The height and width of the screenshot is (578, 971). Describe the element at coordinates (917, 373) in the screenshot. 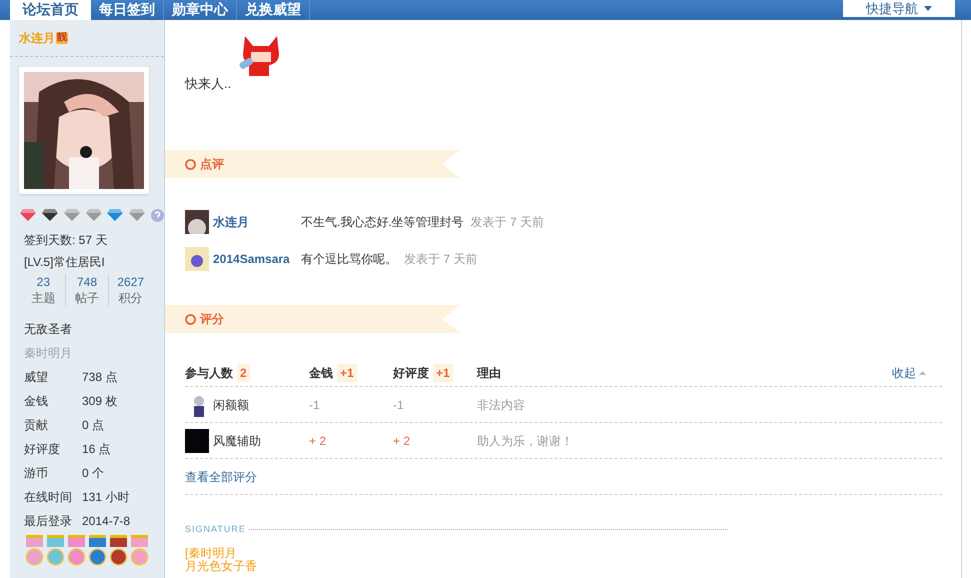

I see `collapse-link: 收起` at that location.